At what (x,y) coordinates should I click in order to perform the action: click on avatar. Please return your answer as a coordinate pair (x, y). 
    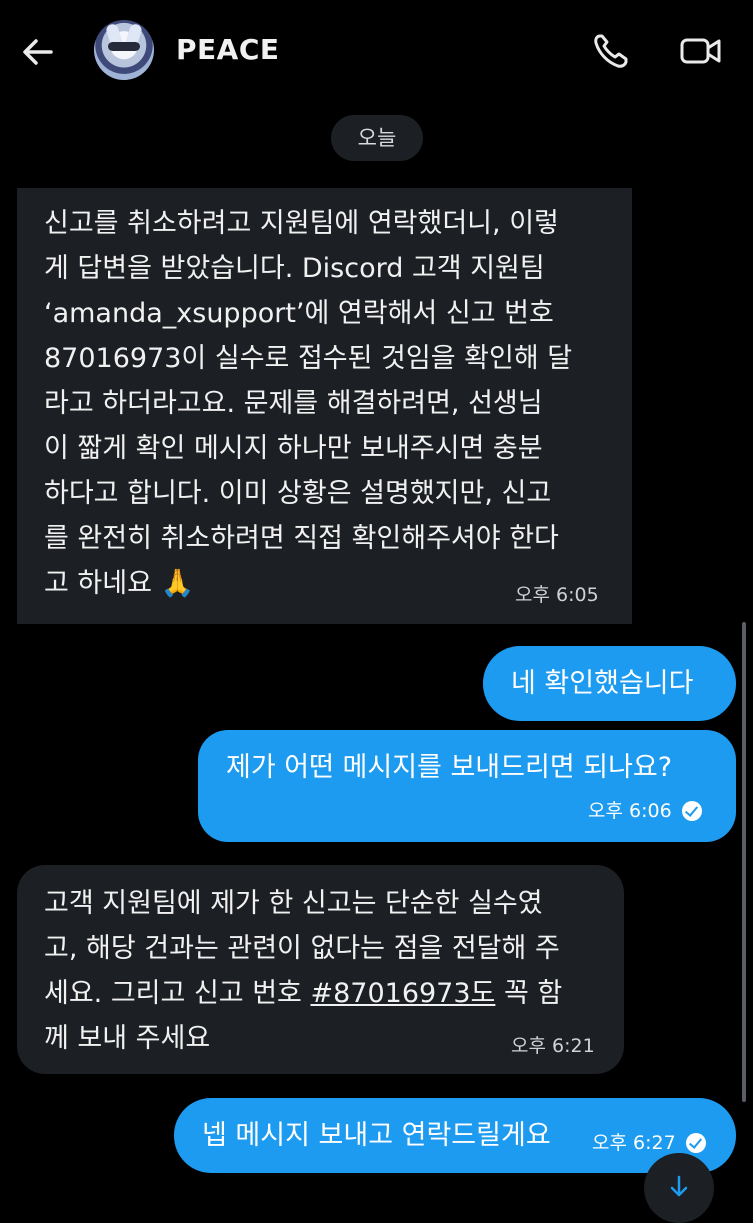
    Looking at the image, I should click on (124, 50).